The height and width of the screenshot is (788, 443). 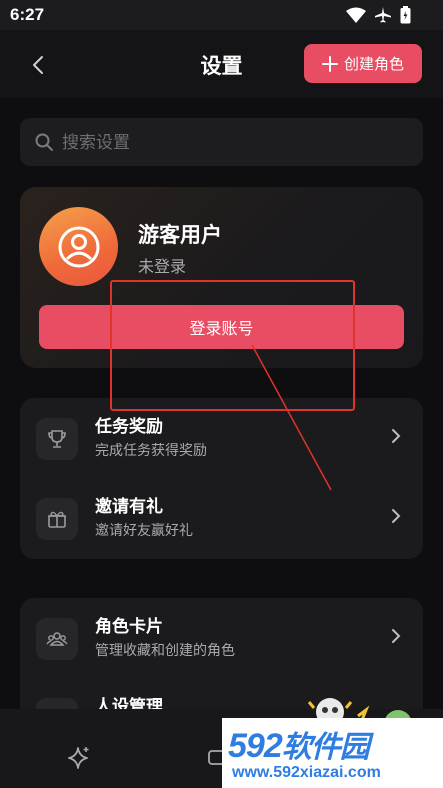 I want to click on create-character-button: 创建角色, so click(x=363, y=63).